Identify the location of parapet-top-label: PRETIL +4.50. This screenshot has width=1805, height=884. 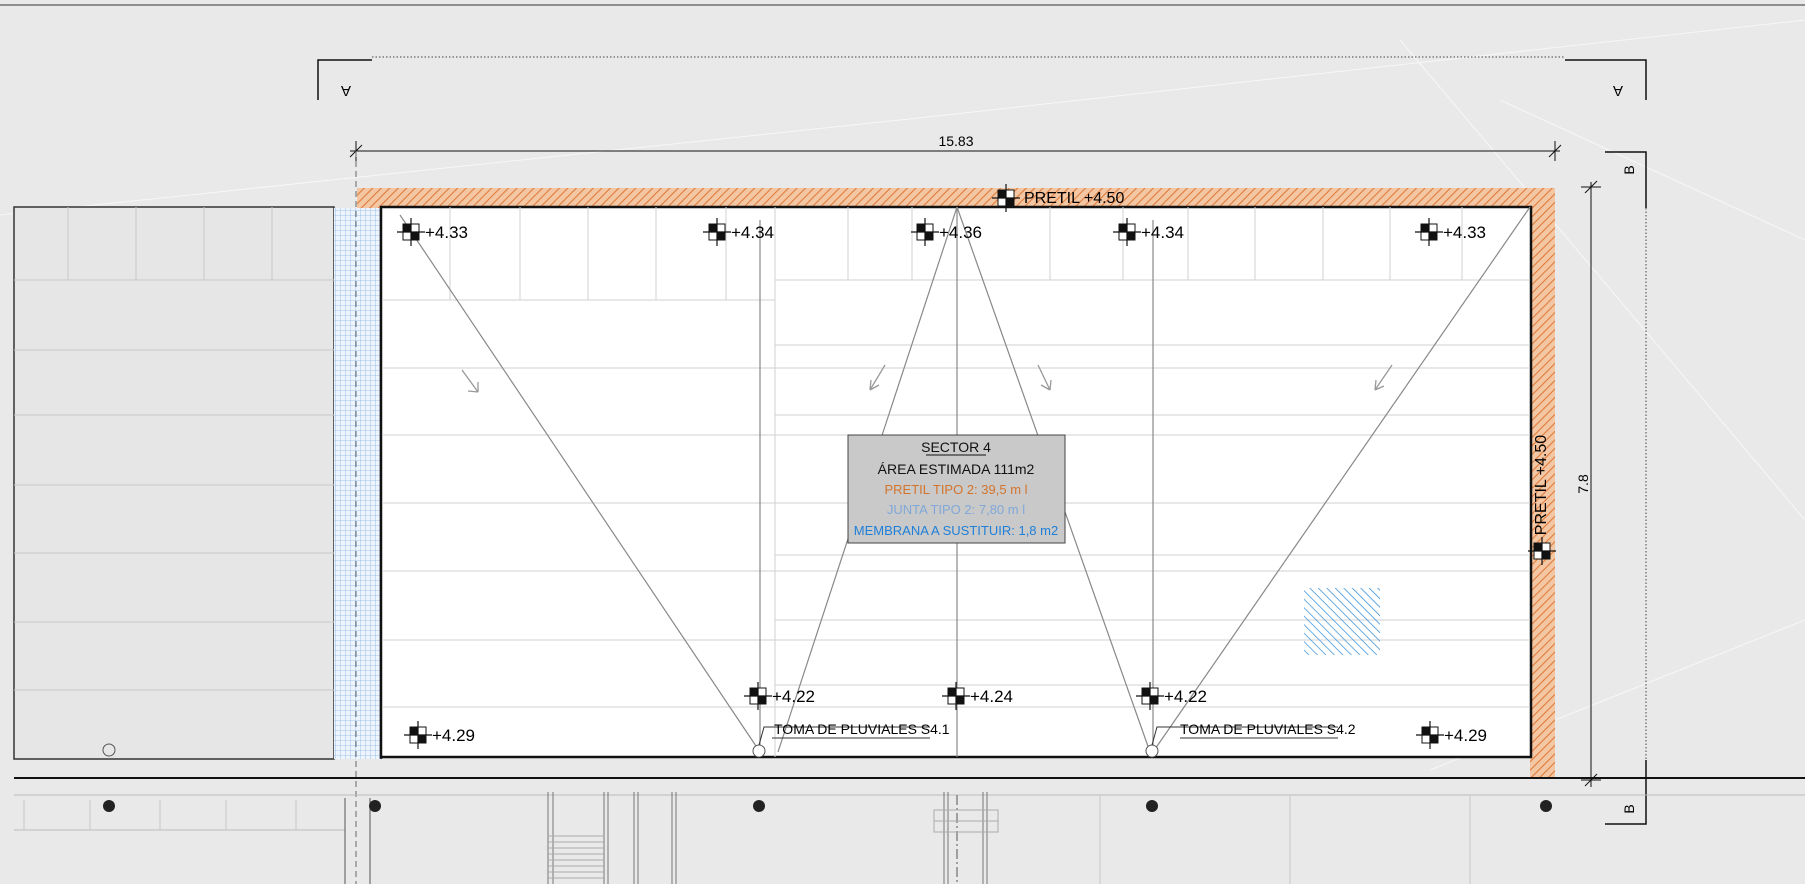
(1074, 198).